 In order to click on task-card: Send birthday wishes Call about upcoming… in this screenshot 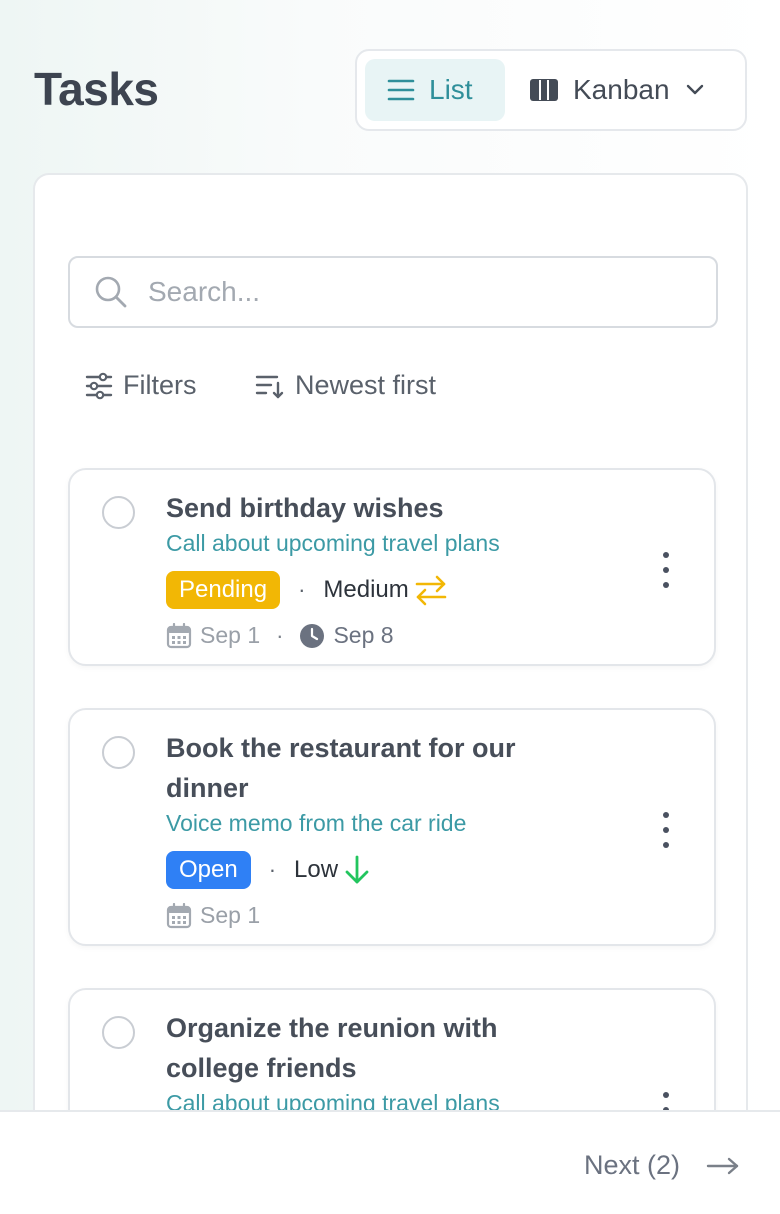, I will do `click(392, 567)`.